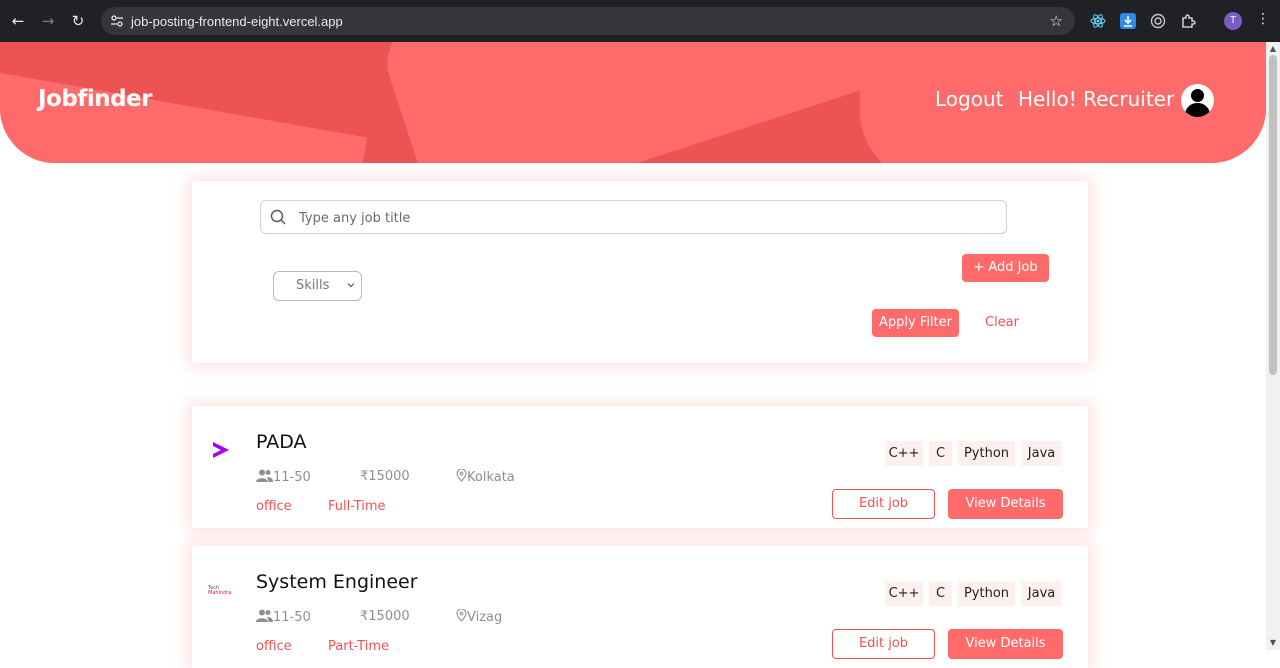  Describe the element at coordinates (644, 218) in the screenshot. I see `search-input` at that location.